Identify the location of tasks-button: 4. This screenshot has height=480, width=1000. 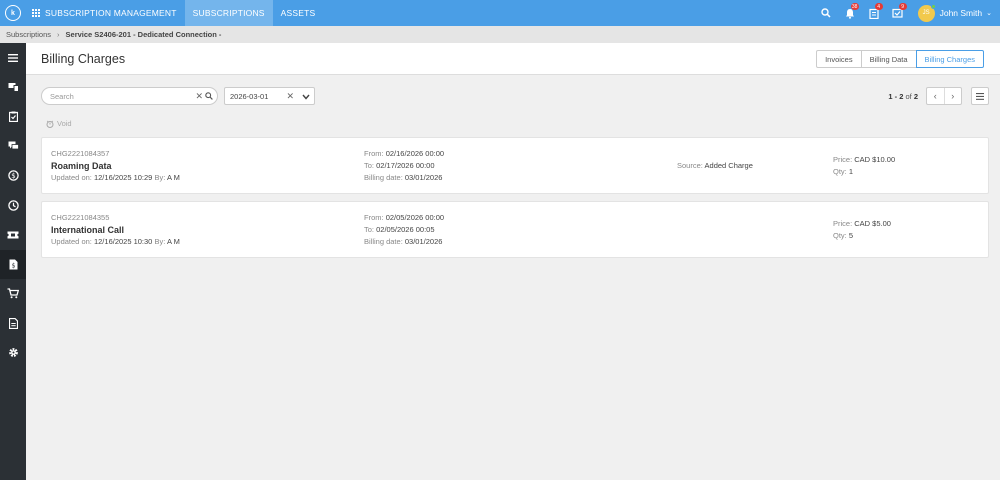
(874, 13).